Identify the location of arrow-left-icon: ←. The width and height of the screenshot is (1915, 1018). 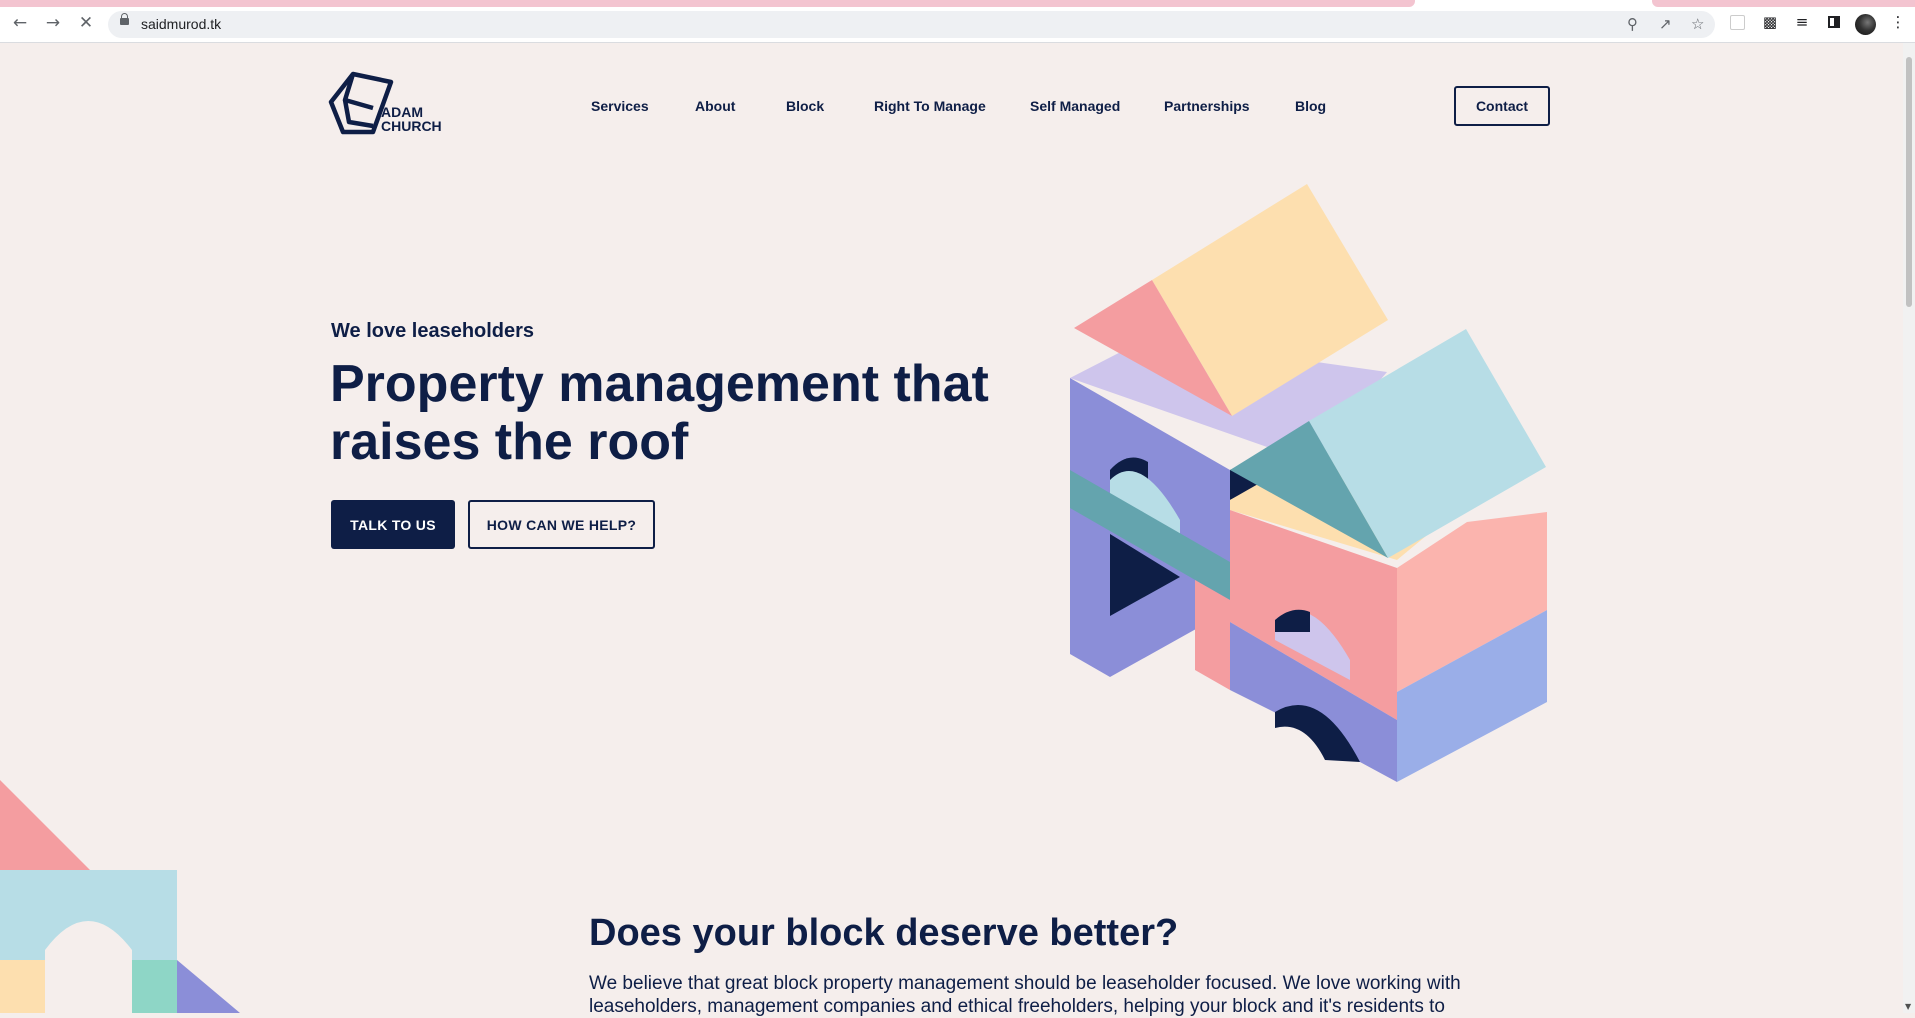
(20, 23).